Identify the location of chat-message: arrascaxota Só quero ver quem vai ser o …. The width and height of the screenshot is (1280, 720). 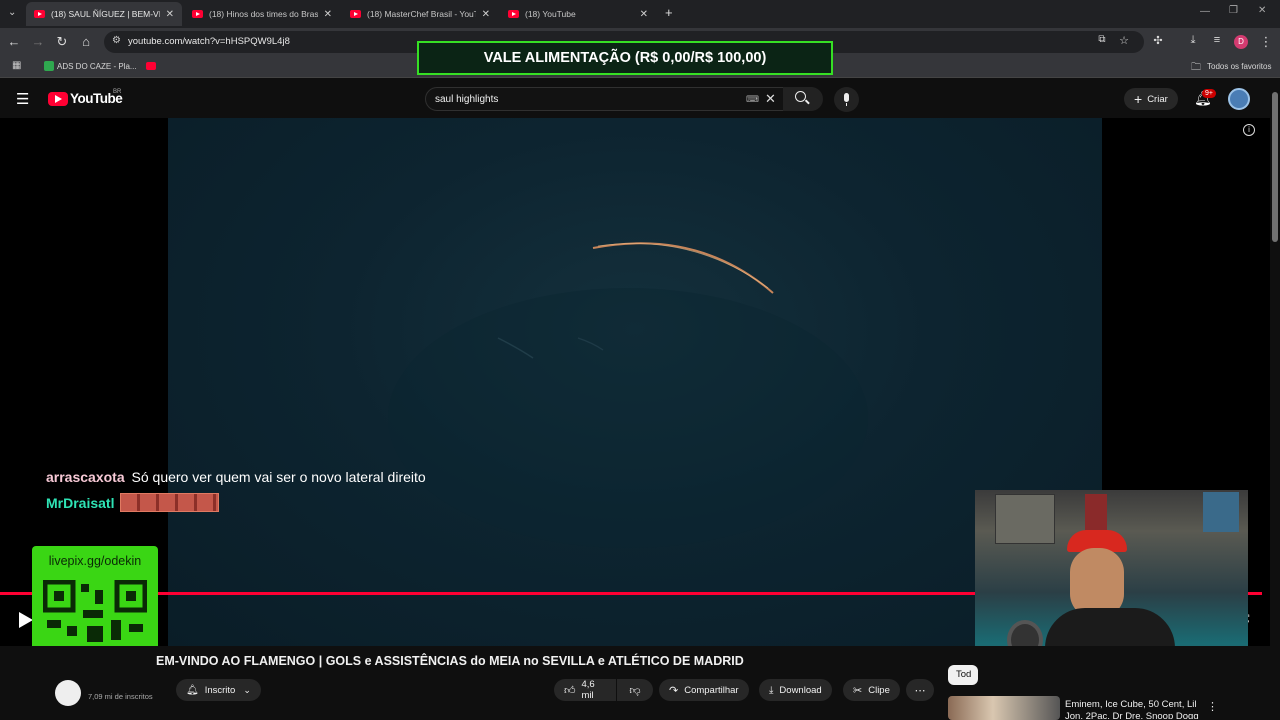
(236, 477).